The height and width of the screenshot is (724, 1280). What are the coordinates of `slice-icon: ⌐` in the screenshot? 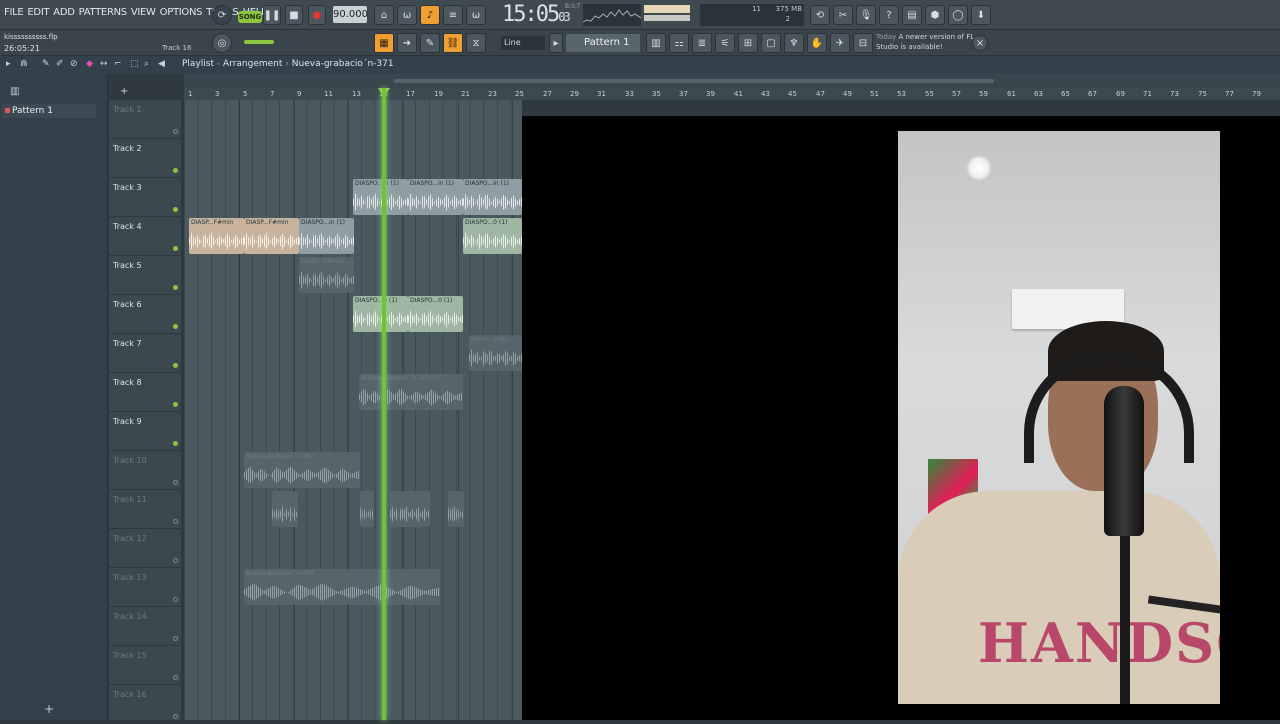 It's located at (118, 64).